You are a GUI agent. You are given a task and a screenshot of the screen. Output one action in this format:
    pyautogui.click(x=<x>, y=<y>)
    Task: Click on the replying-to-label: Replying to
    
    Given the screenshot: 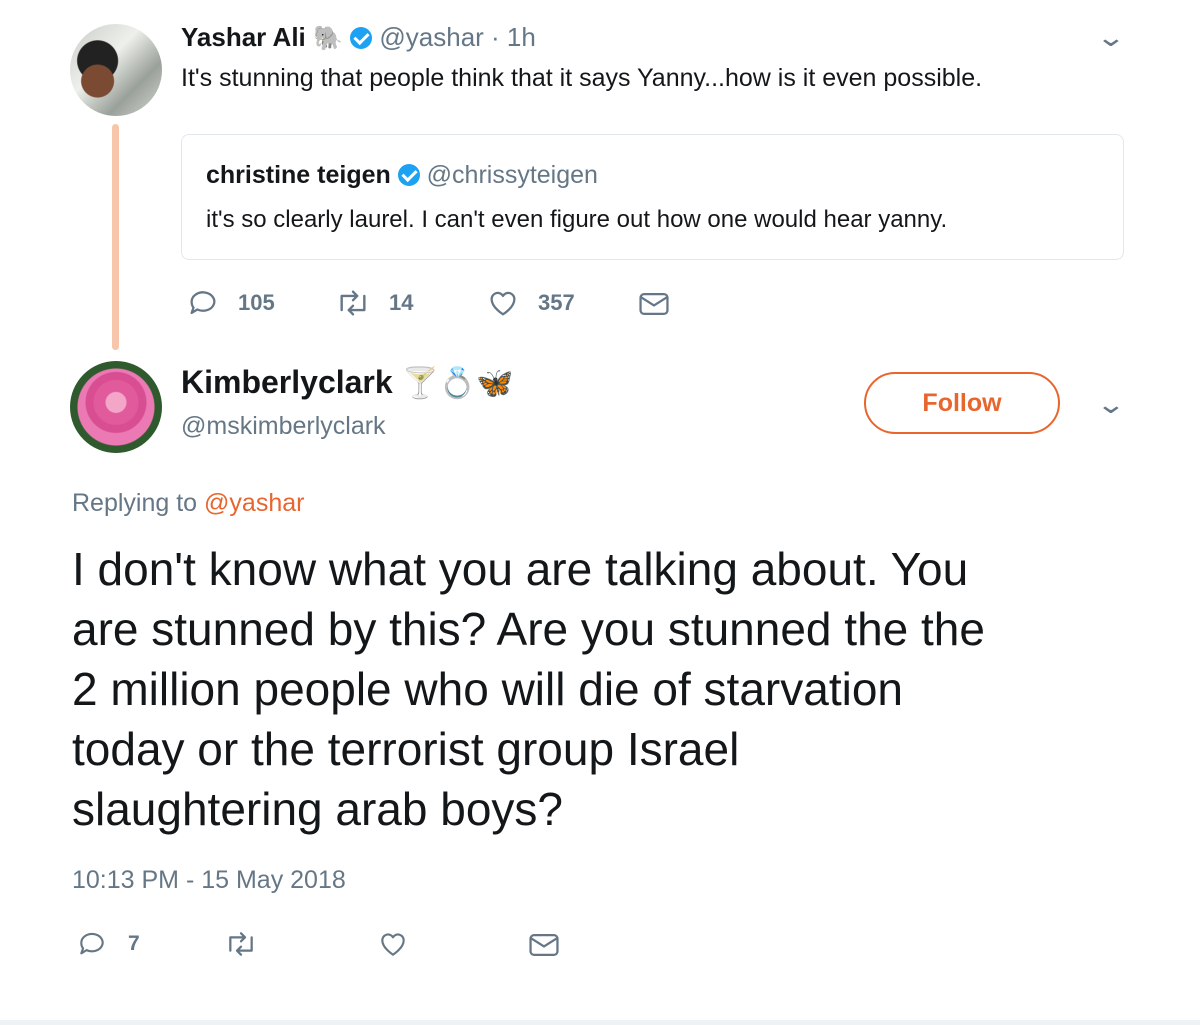 What is the action you would take?
    pyautogui.click(x=135, y=503)
    